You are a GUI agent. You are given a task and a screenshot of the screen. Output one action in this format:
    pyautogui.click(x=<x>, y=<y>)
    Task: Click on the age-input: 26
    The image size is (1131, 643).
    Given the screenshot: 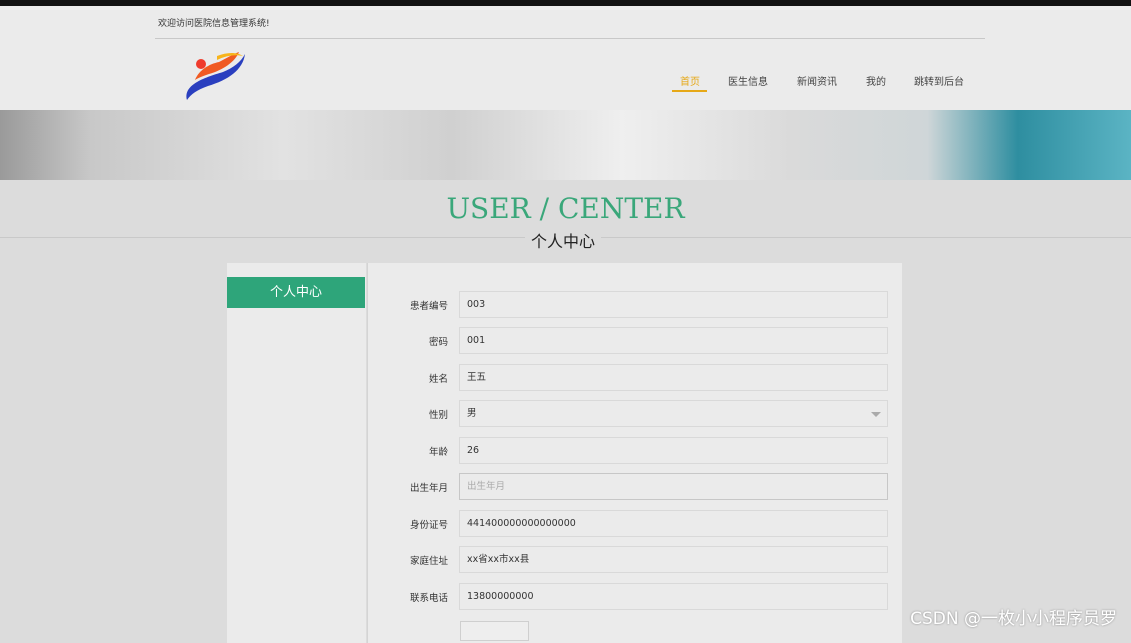 What is the action you would take?
    pyautogui.click(x=673, y=450)
    